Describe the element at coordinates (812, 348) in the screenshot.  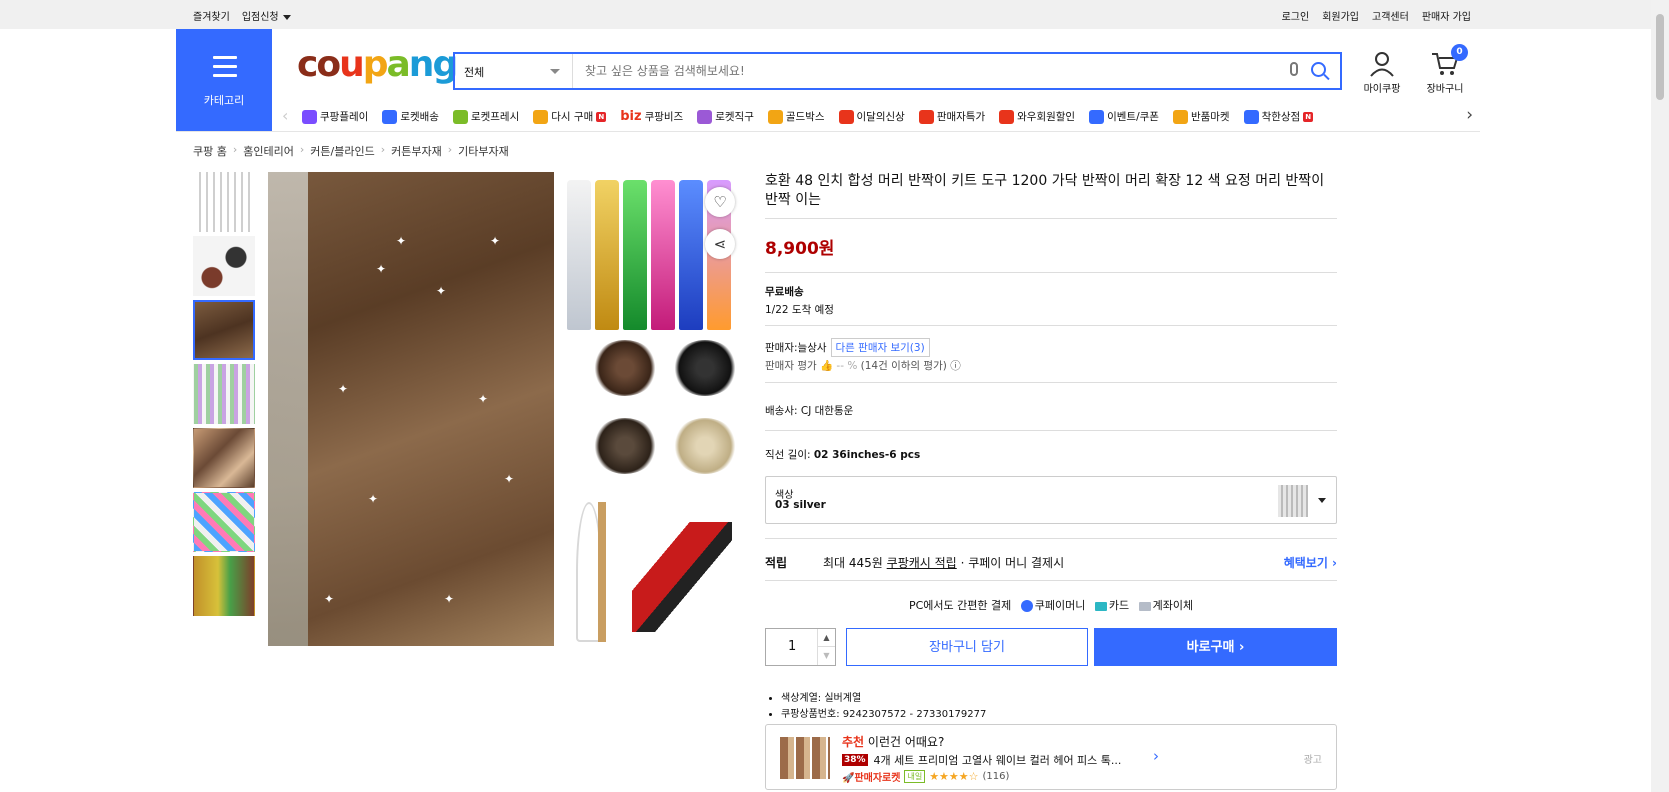
I see `seller-name: 늘상사` at that location.